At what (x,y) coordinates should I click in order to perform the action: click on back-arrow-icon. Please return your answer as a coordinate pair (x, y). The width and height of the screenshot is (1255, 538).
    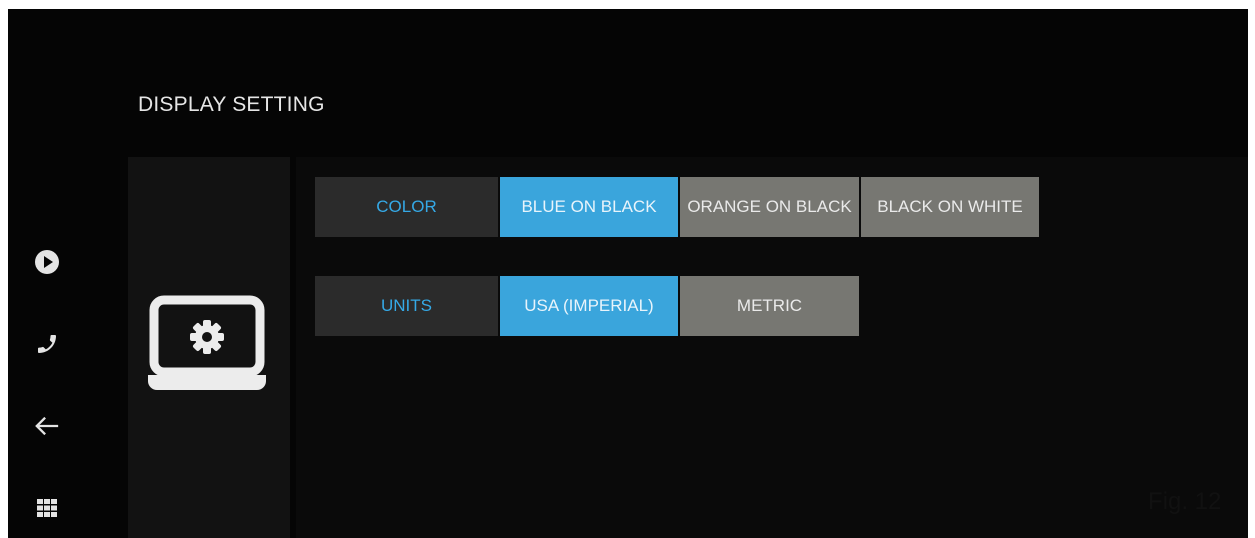
    Looking at the image, I should click on (47, 426).